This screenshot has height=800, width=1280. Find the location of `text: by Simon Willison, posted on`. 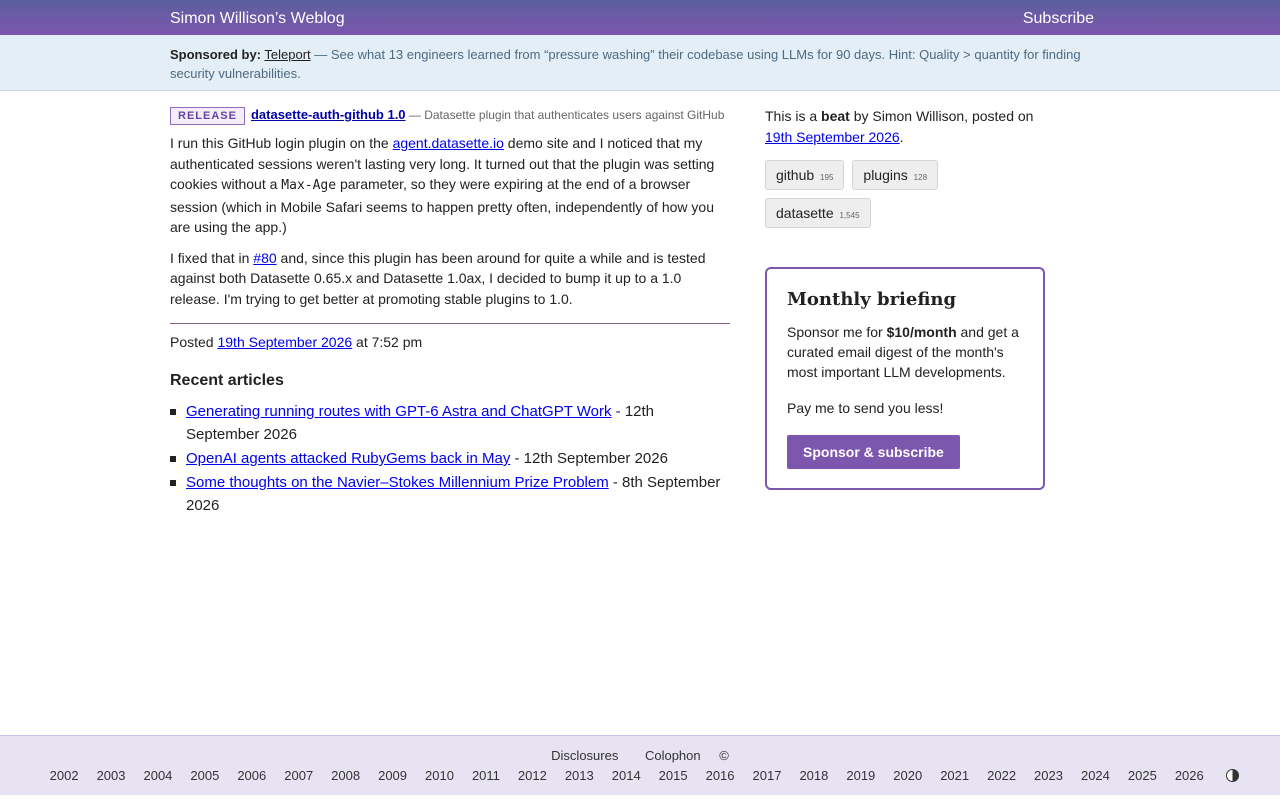

text: by Simon Willison, posted on is located at coordinates (941, 116).